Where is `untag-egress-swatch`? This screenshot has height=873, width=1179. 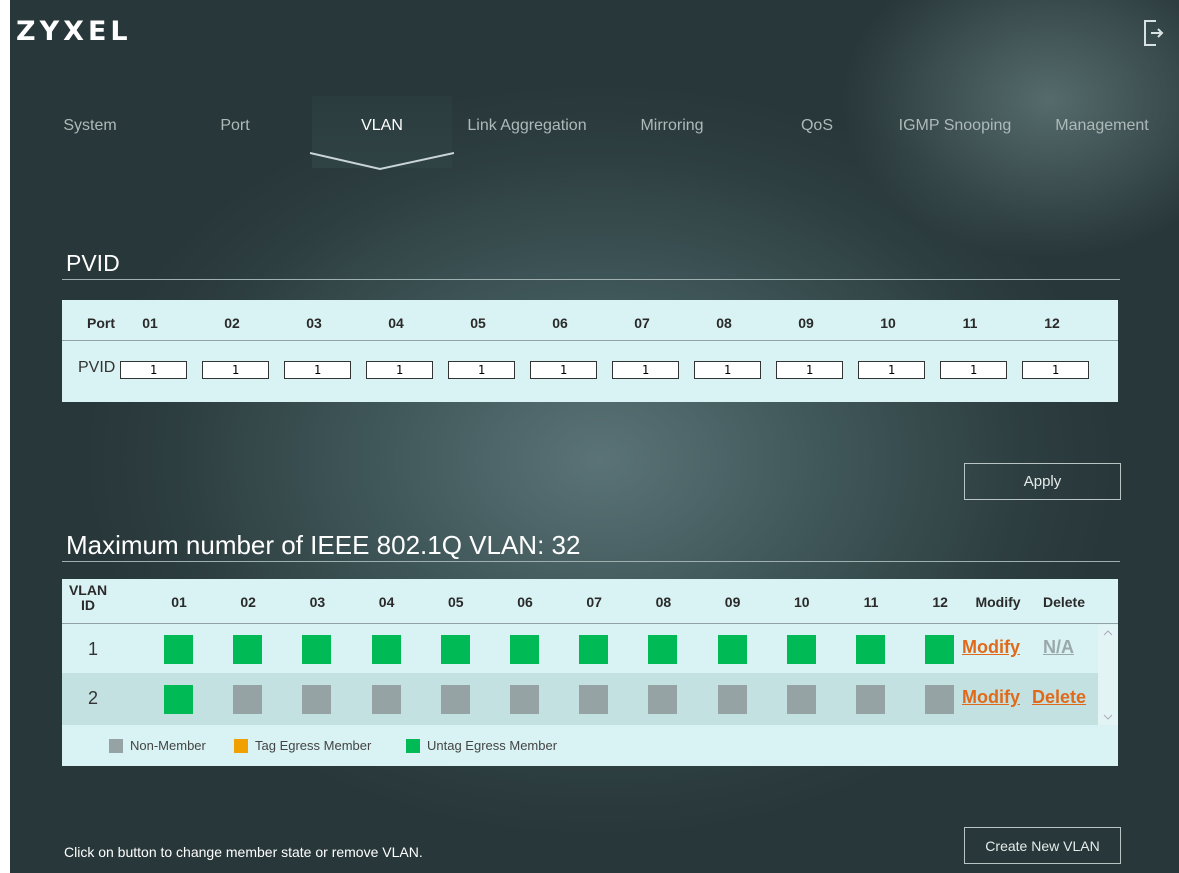
untag-egress-swatch is located at coordinates (413, 746).